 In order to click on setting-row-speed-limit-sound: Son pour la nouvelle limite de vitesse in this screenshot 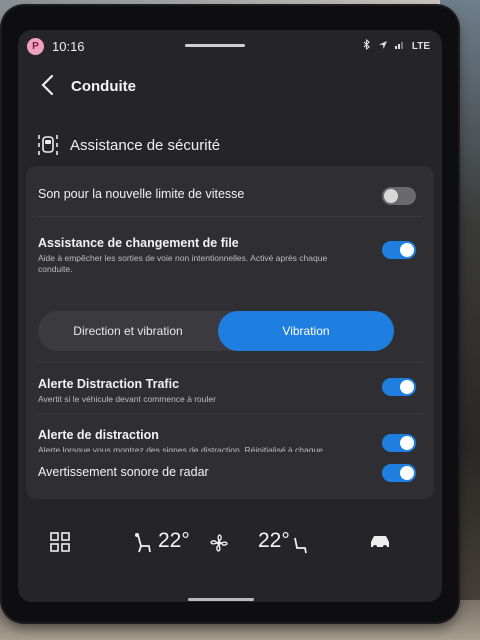, I will do `click(230, 196)`.